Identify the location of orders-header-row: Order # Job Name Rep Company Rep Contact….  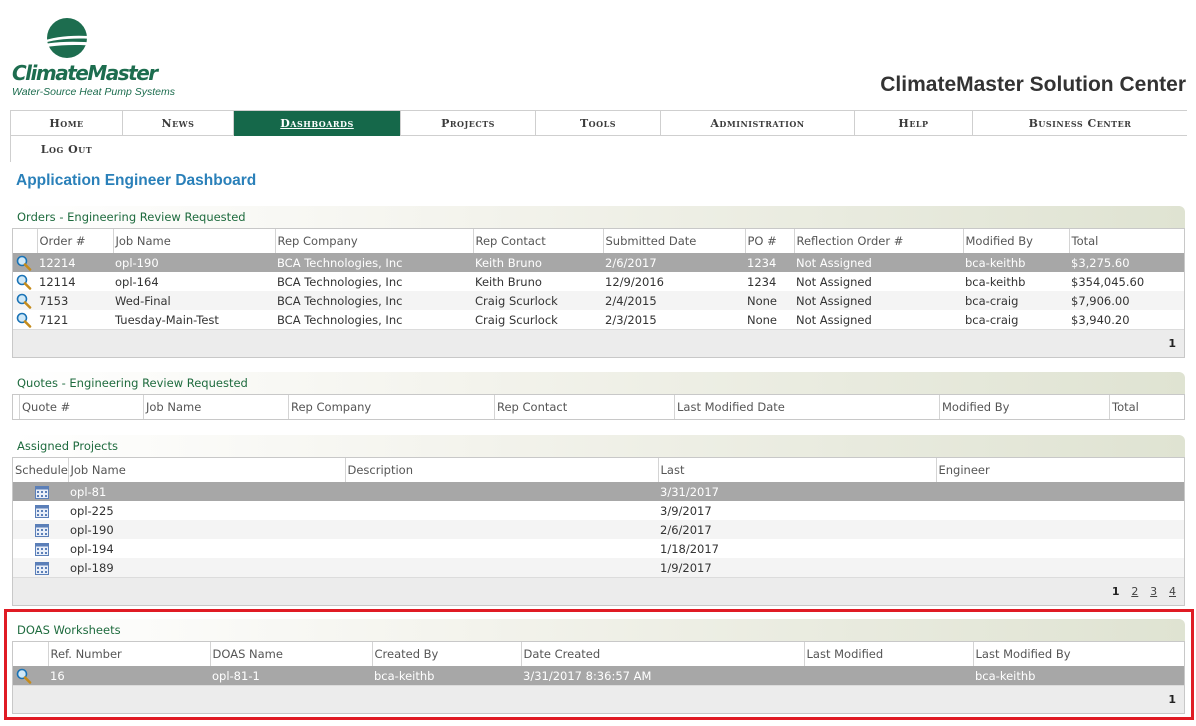
(598, 241).